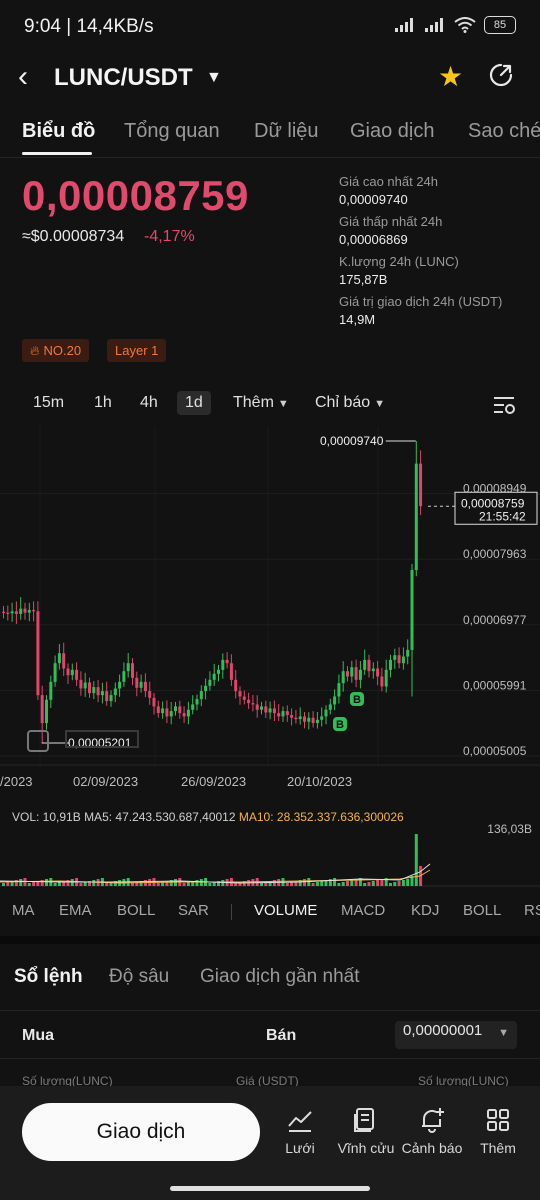  I want to click on nav-grid: Lưới, so click(300, 1131).